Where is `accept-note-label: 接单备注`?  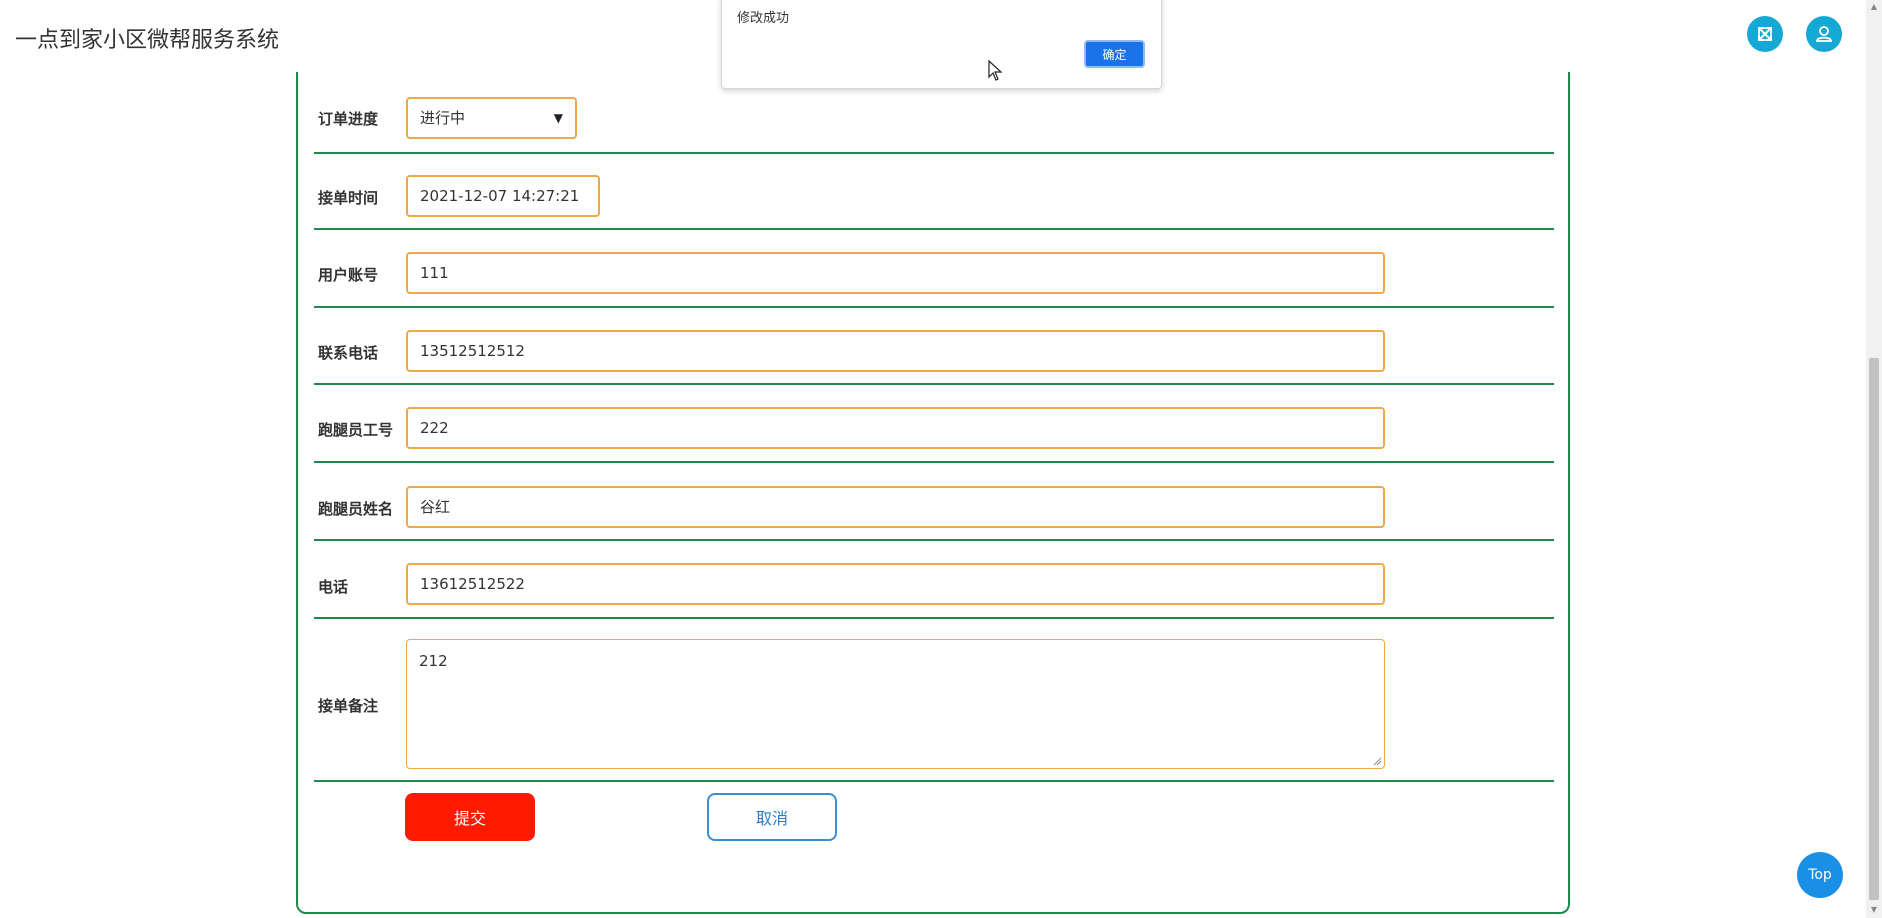
accept-note-label: 接单备注 is located at coordinates (348, 706).